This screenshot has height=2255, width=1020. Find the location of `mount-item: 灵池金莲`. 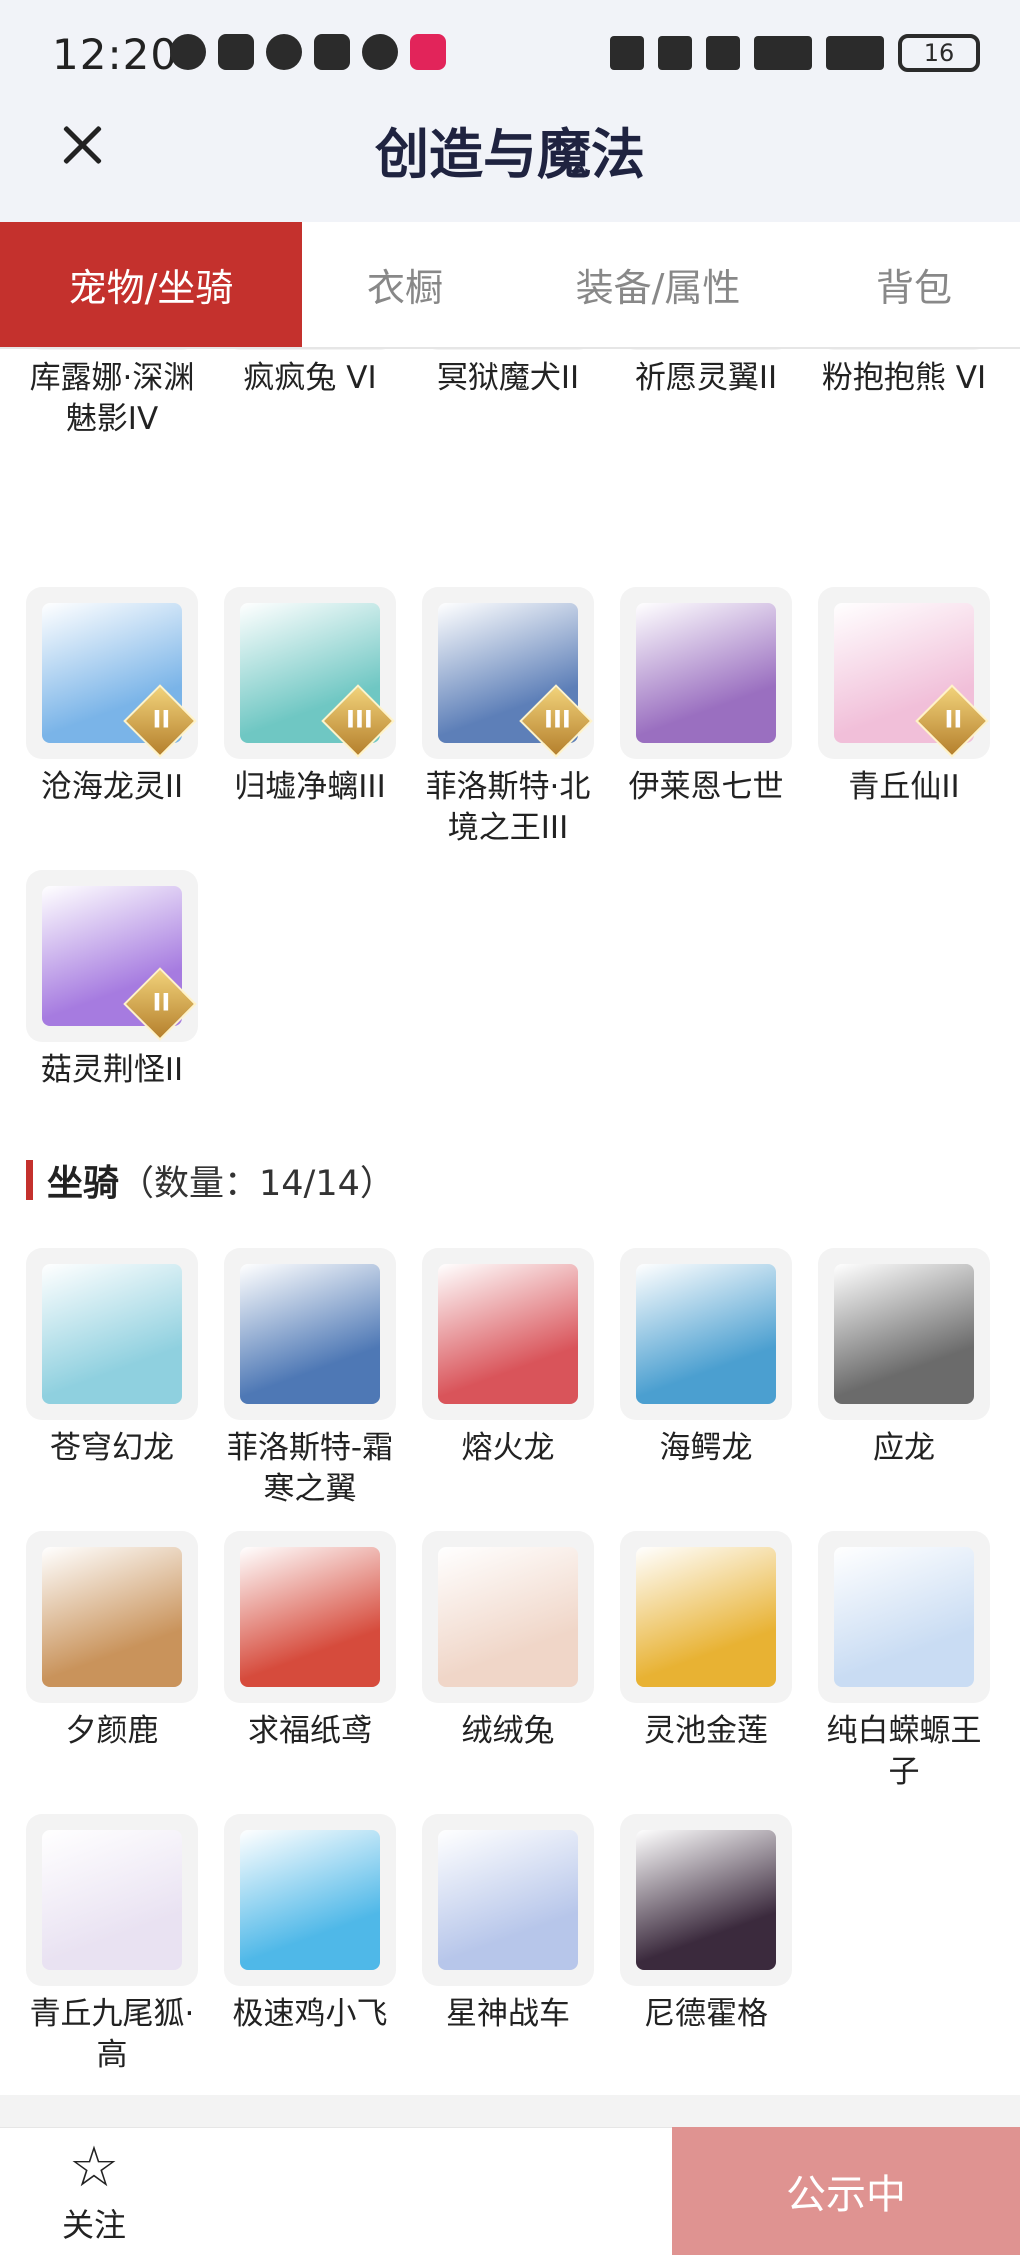

mount-item: 灵池金莲 is located at coordinates (706, 1641).